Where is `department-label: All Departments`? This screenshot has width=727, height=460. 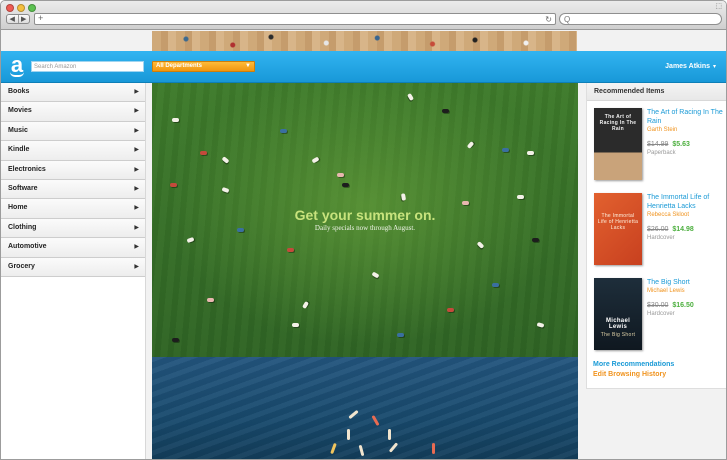
department-label: All Departments is located at coordinates (179, 66).